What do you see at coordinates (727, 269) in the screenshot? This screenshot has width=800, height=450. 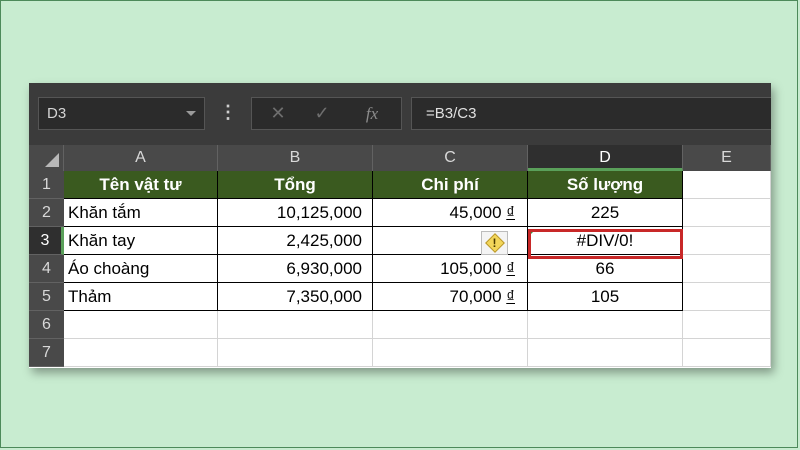 I see `cell-e4` at bounding box center [727, 269].